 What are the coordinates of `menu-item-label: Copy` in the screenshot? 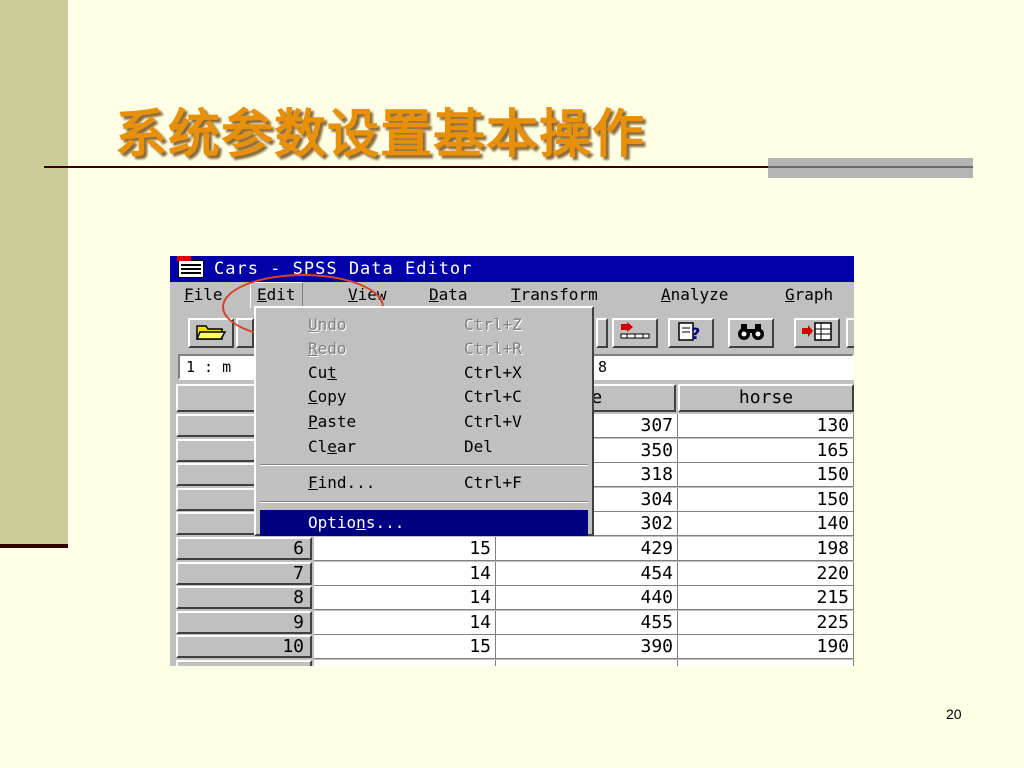 It's located at (327, 396).